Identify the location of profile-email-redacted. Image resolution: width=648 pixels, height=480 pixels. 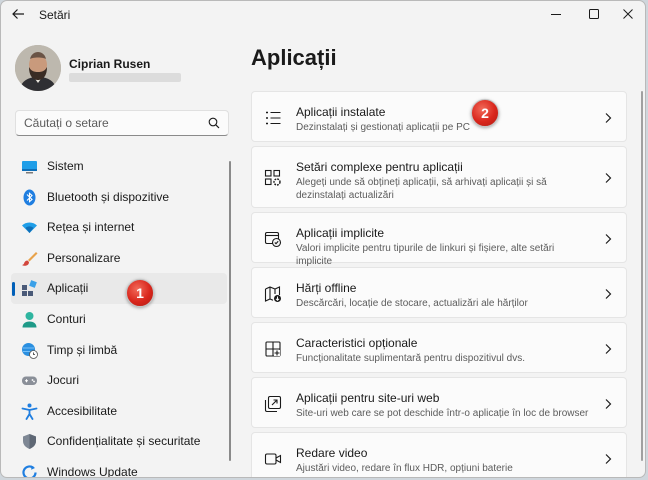
(125, 77).